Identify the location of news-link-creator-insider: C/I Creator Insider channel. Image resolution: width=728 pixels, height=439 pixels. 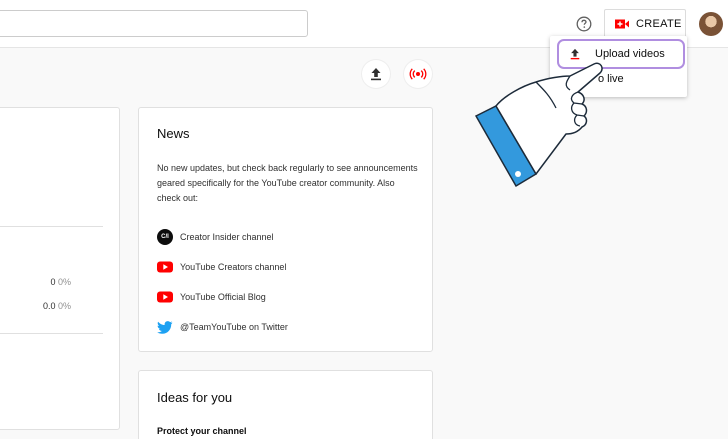
(215, 237).